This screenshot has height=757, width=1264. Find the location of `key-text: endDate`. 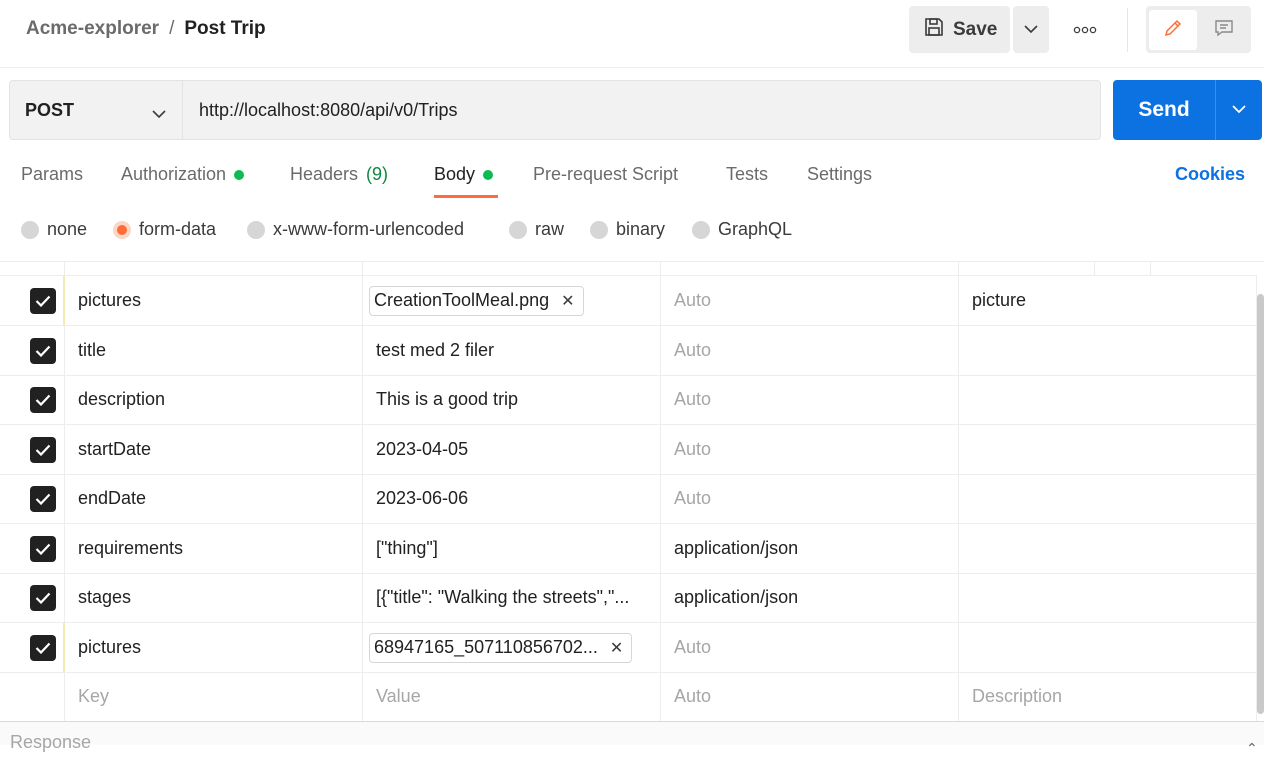

key-text: endDate is located at coordinates (112, 498).